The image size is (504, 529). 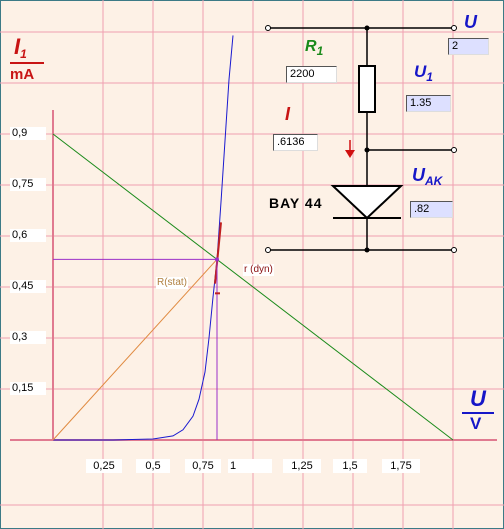 I want to click on x-tick-label: 0,5, so click(x=153, y=466).